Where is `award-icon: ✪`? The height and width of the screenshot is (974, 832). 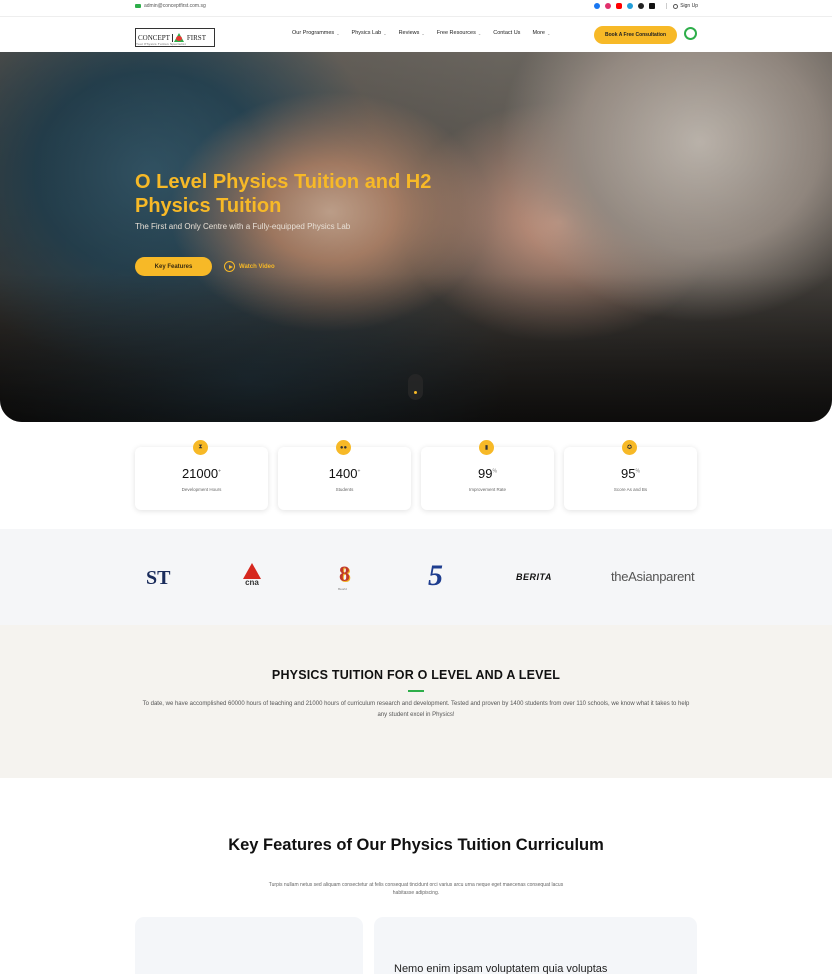 award-icon: ✪ is located at coordinates (629, 447).